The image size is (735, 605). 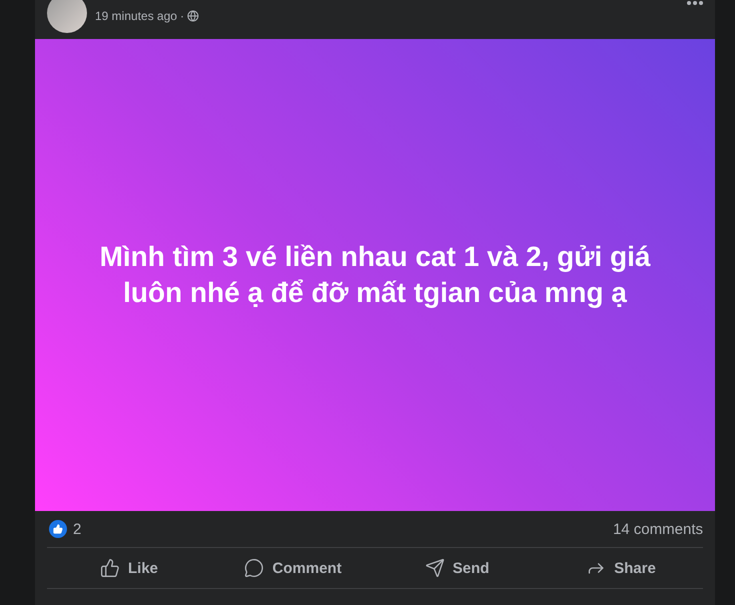 What do you see at coordinates (434, 568) in the screenshot?
I see `paper-plane-icon` at bounding box center [434, 568].